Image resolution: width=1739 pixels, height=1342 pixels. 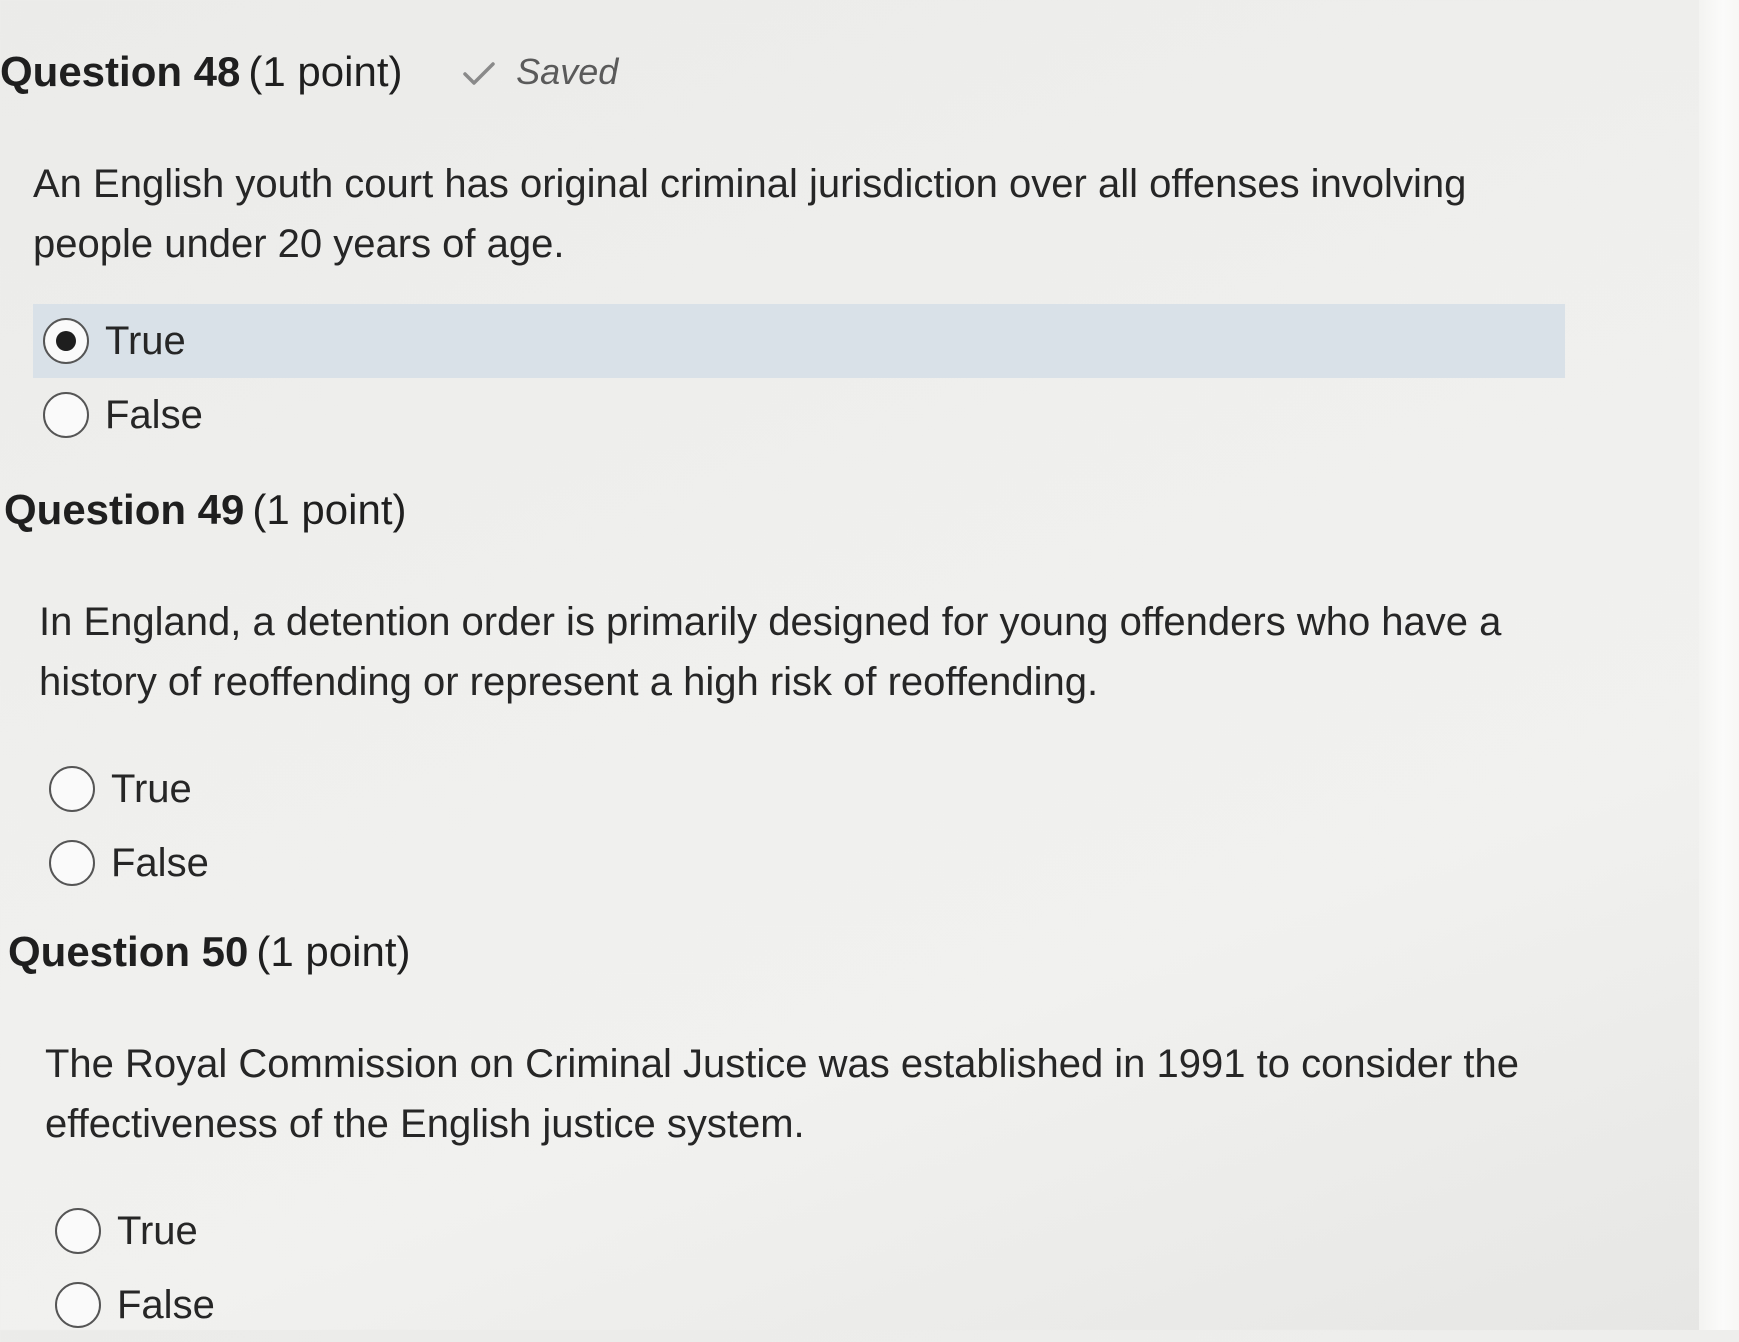 I want to click on saved-label: Saved, so click(x=567, y=71).